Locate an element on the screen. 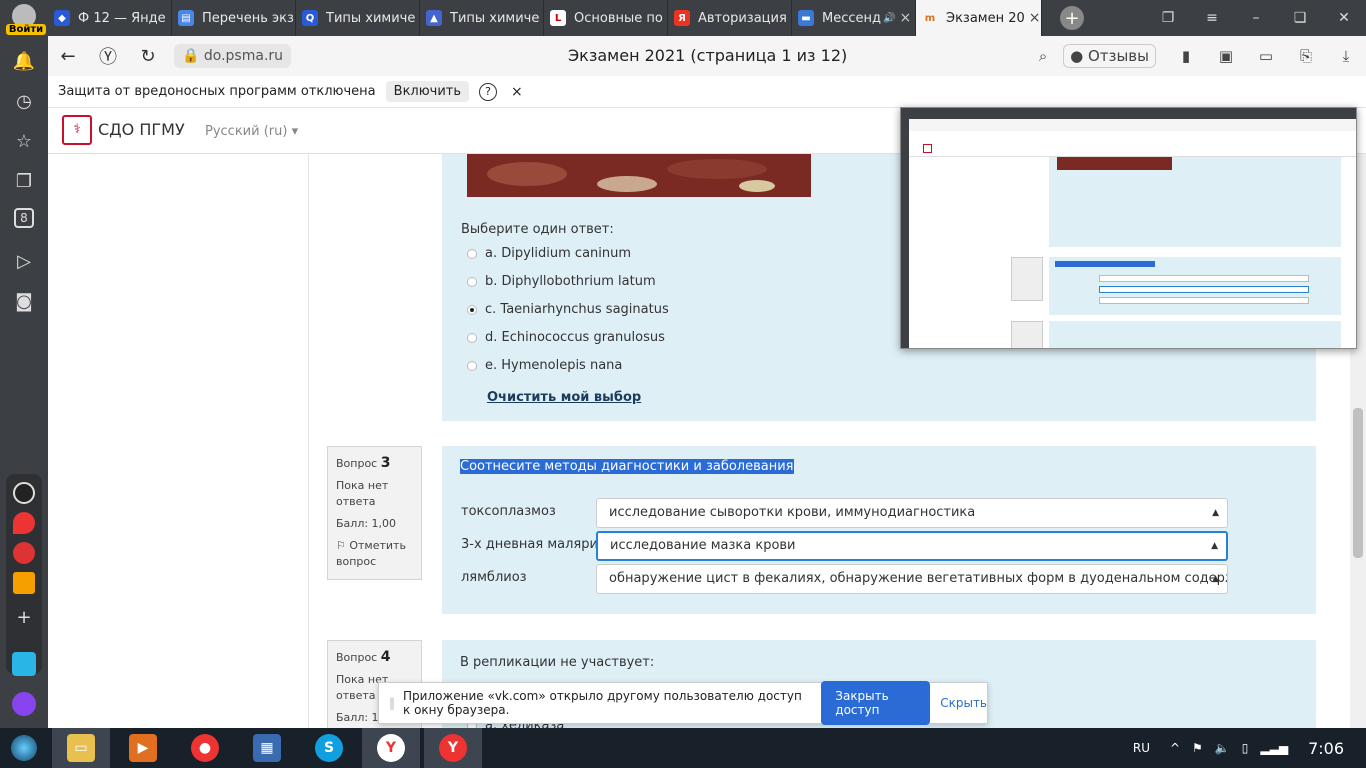 The image size is (1366, 768). option-e: e. Hymenolepis nana is located at coordinates (544, 365).